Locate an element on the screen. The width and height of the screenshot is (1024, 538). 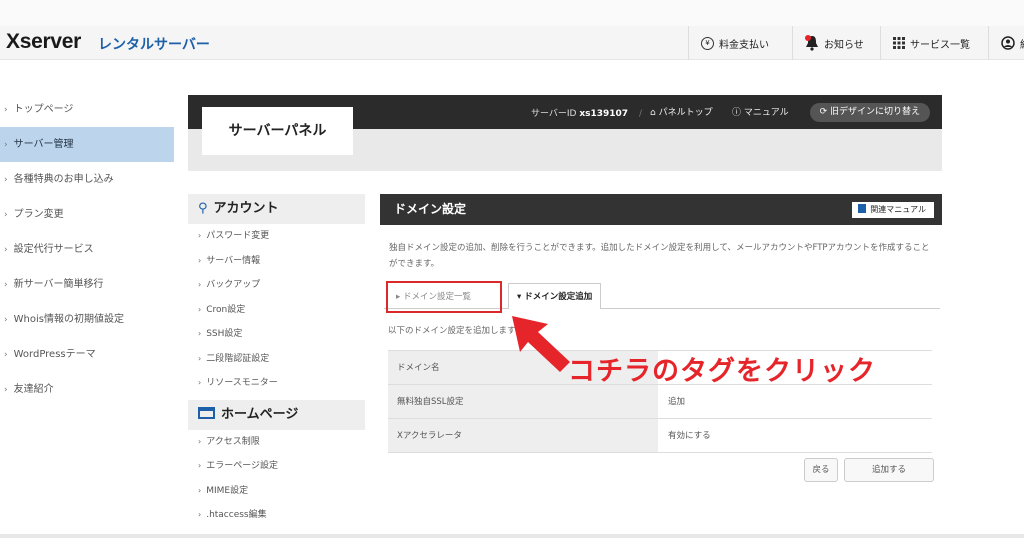
server-id-value: xs139107 is located at coordinates (604, 114).